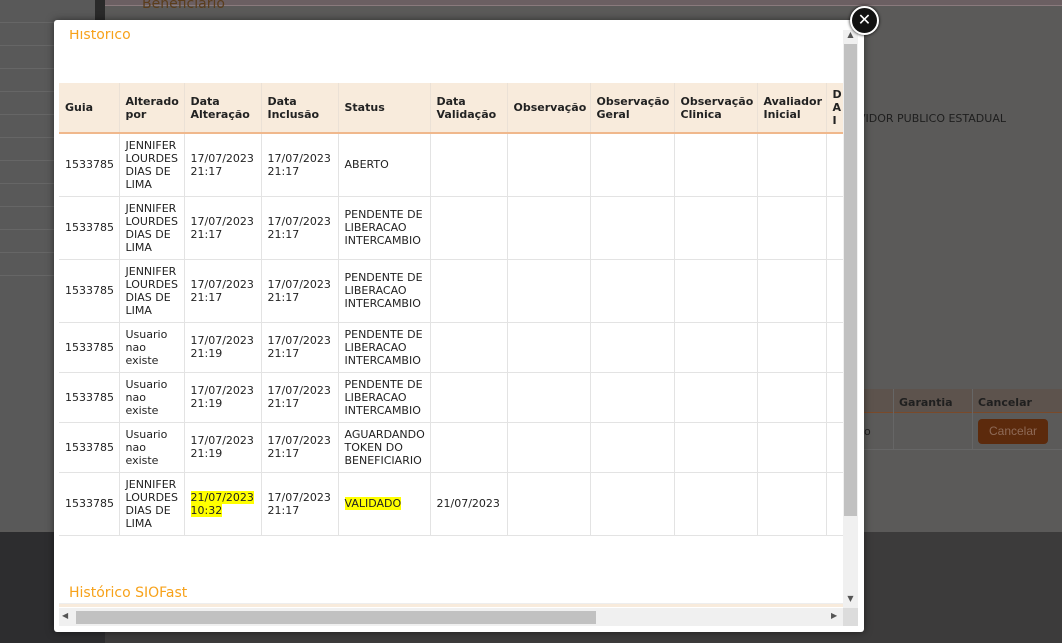 The image size is (1062, 643). Describe the element at coordinates (850, 280) in the screenshot. I see `vertical-scroll-thumb` at that location.